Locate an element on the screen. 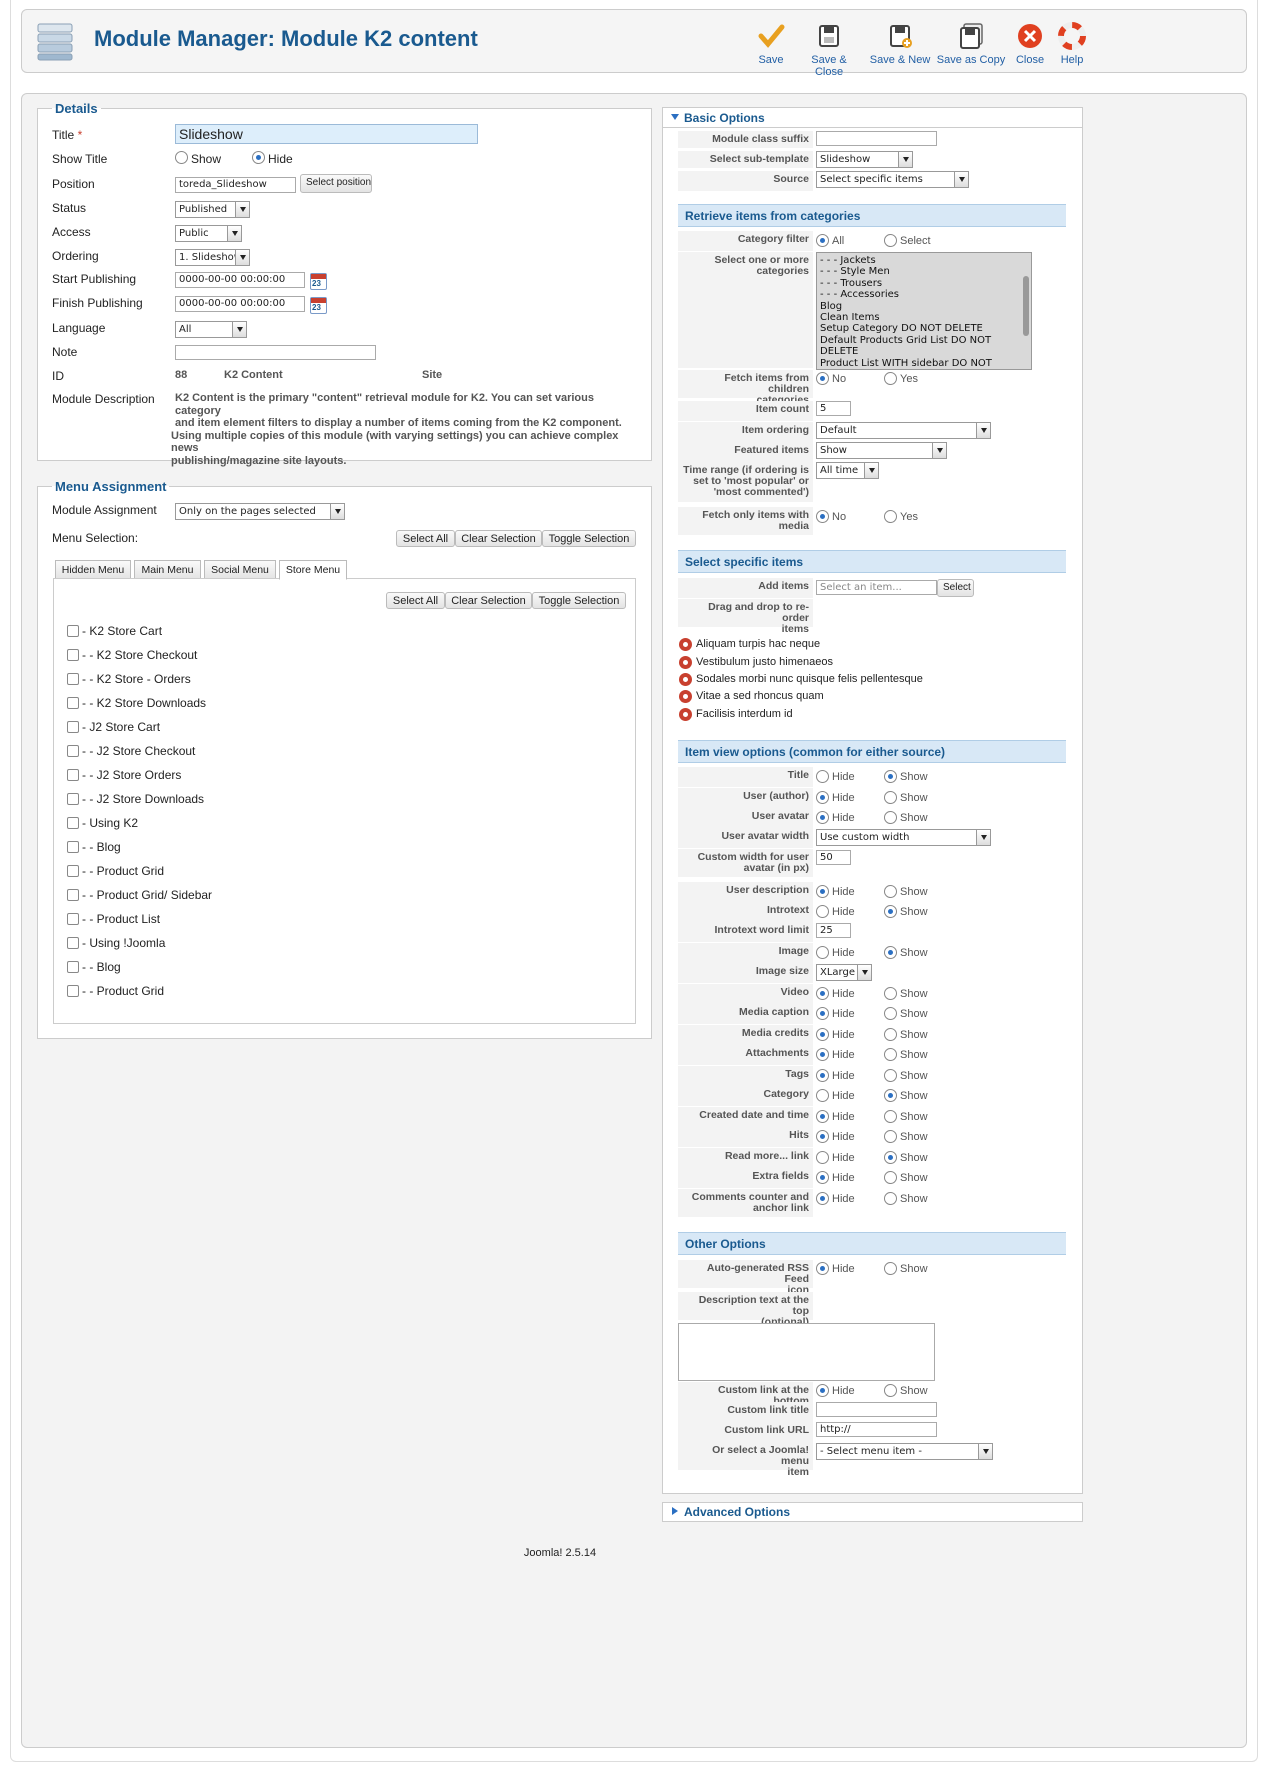  category-filter-all-radio is located at coordinates (822, 240).